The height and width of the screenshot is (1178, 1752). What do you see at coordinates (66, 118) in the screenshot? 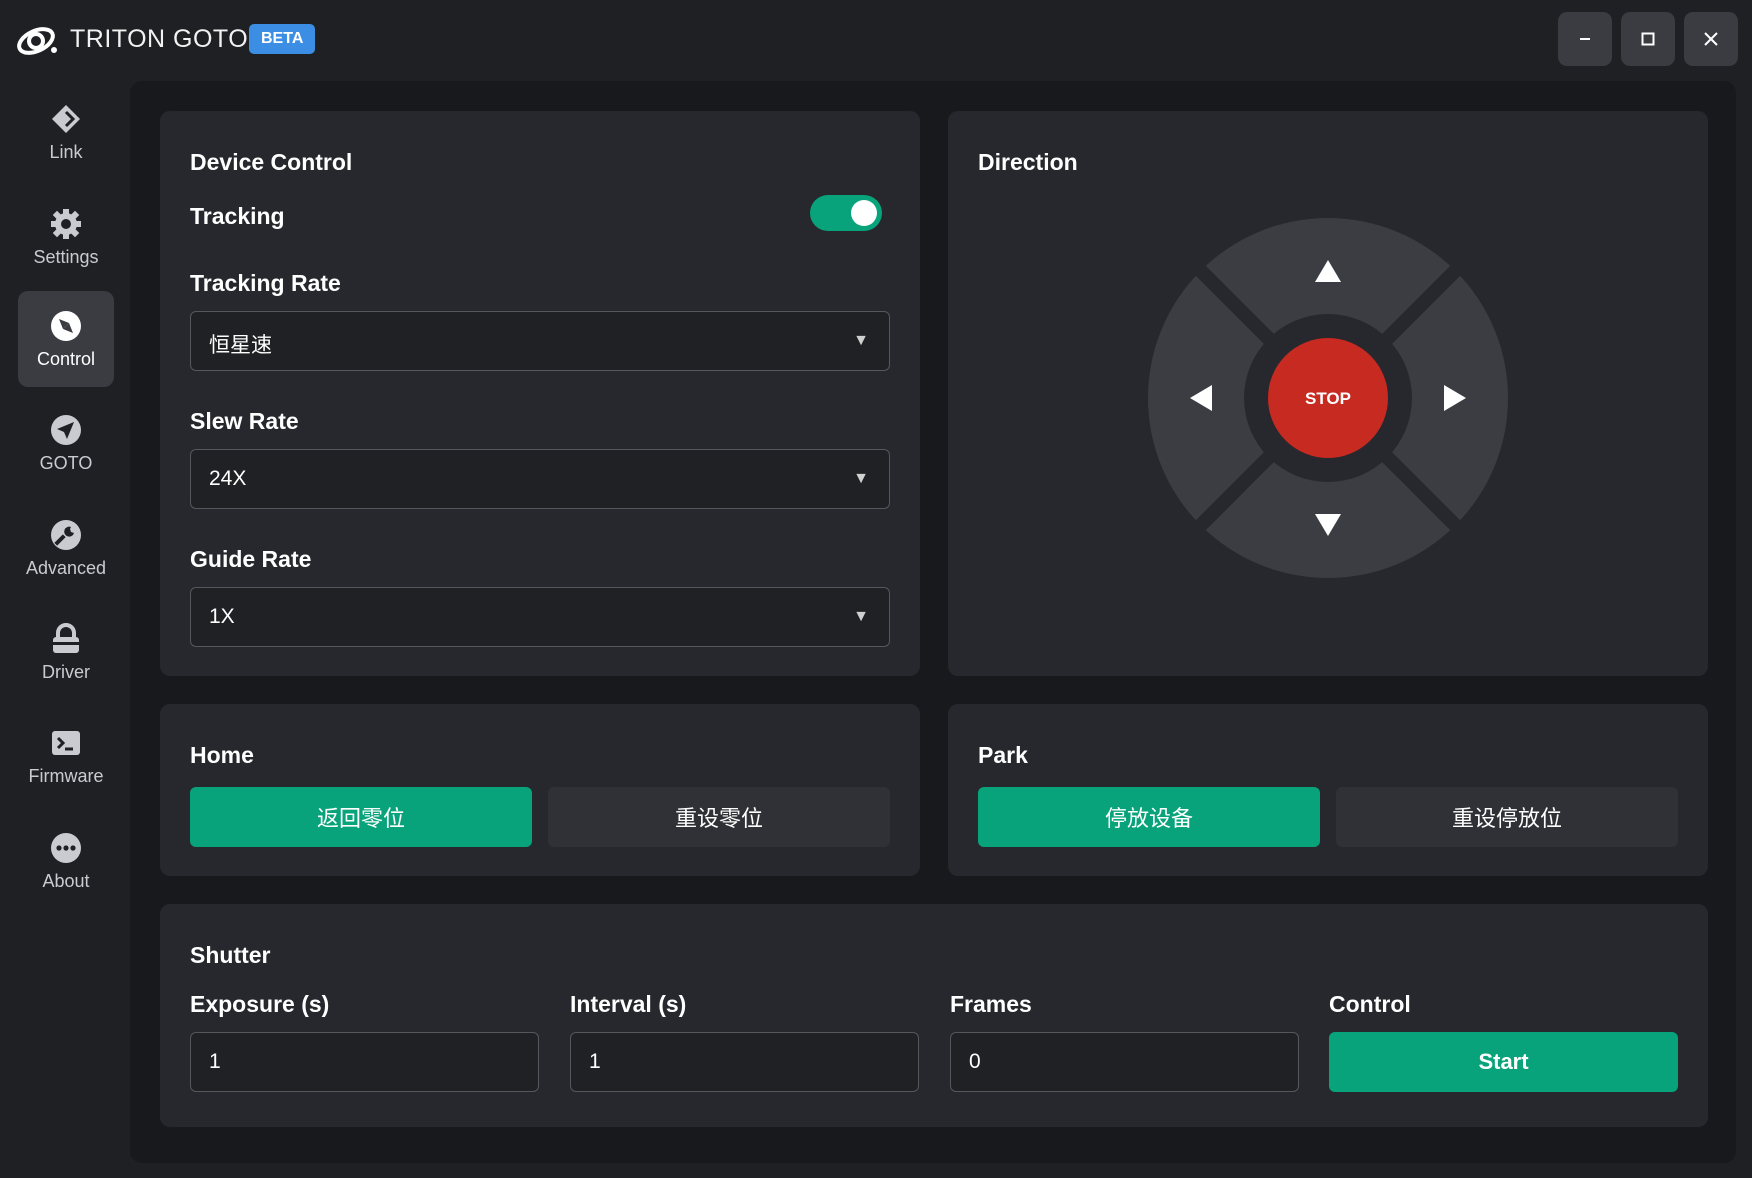
I see `link-icon` at bounding box center [66, 118].